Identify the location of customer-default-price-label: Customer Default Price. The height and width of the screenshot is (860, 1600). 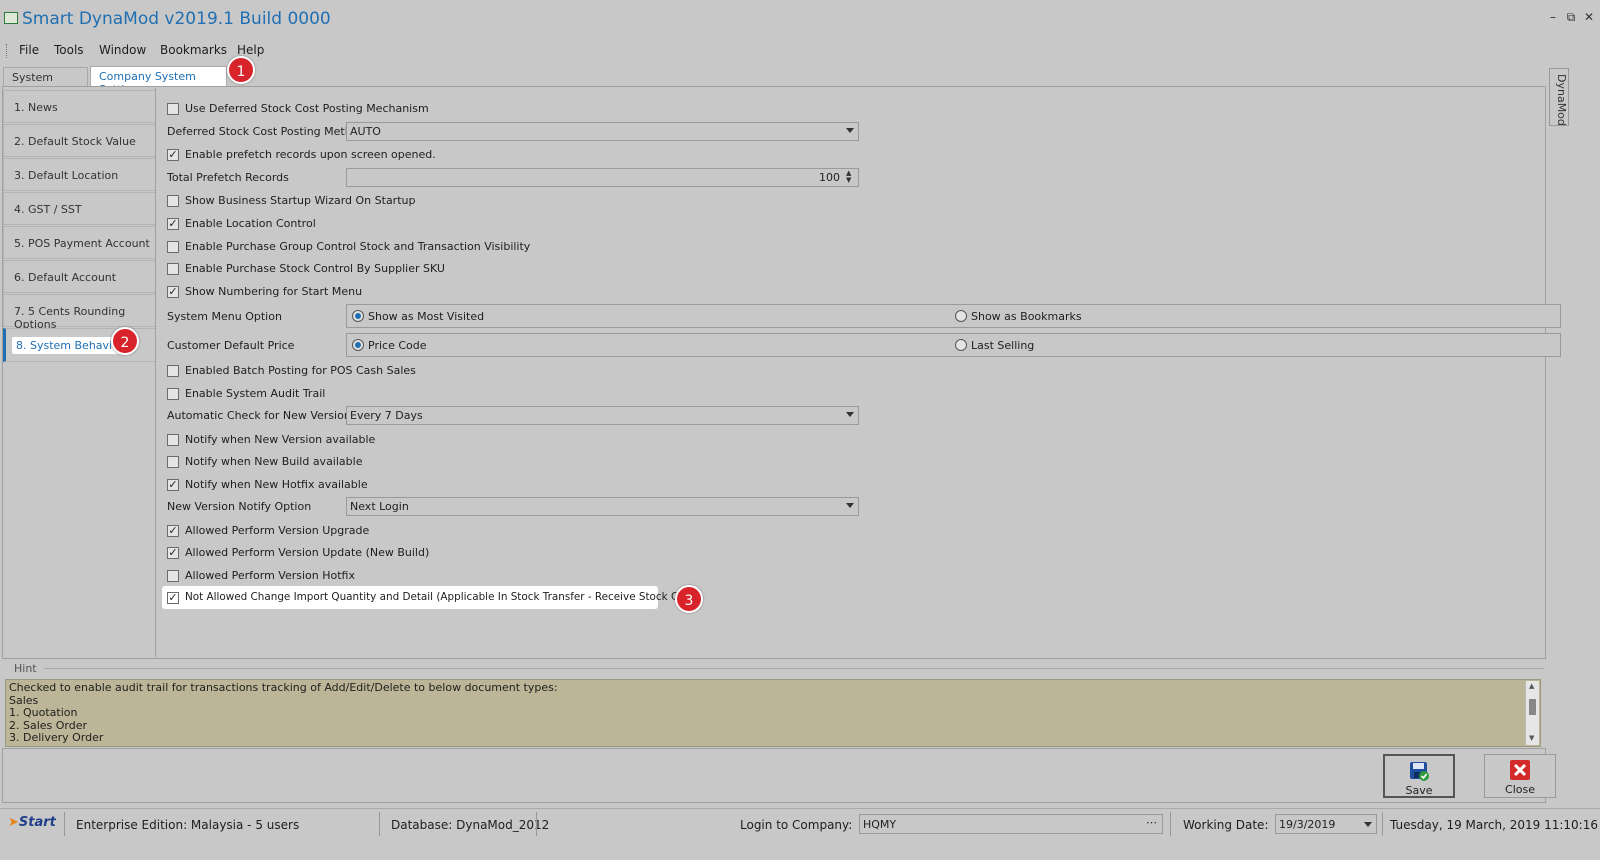
(231, 345).